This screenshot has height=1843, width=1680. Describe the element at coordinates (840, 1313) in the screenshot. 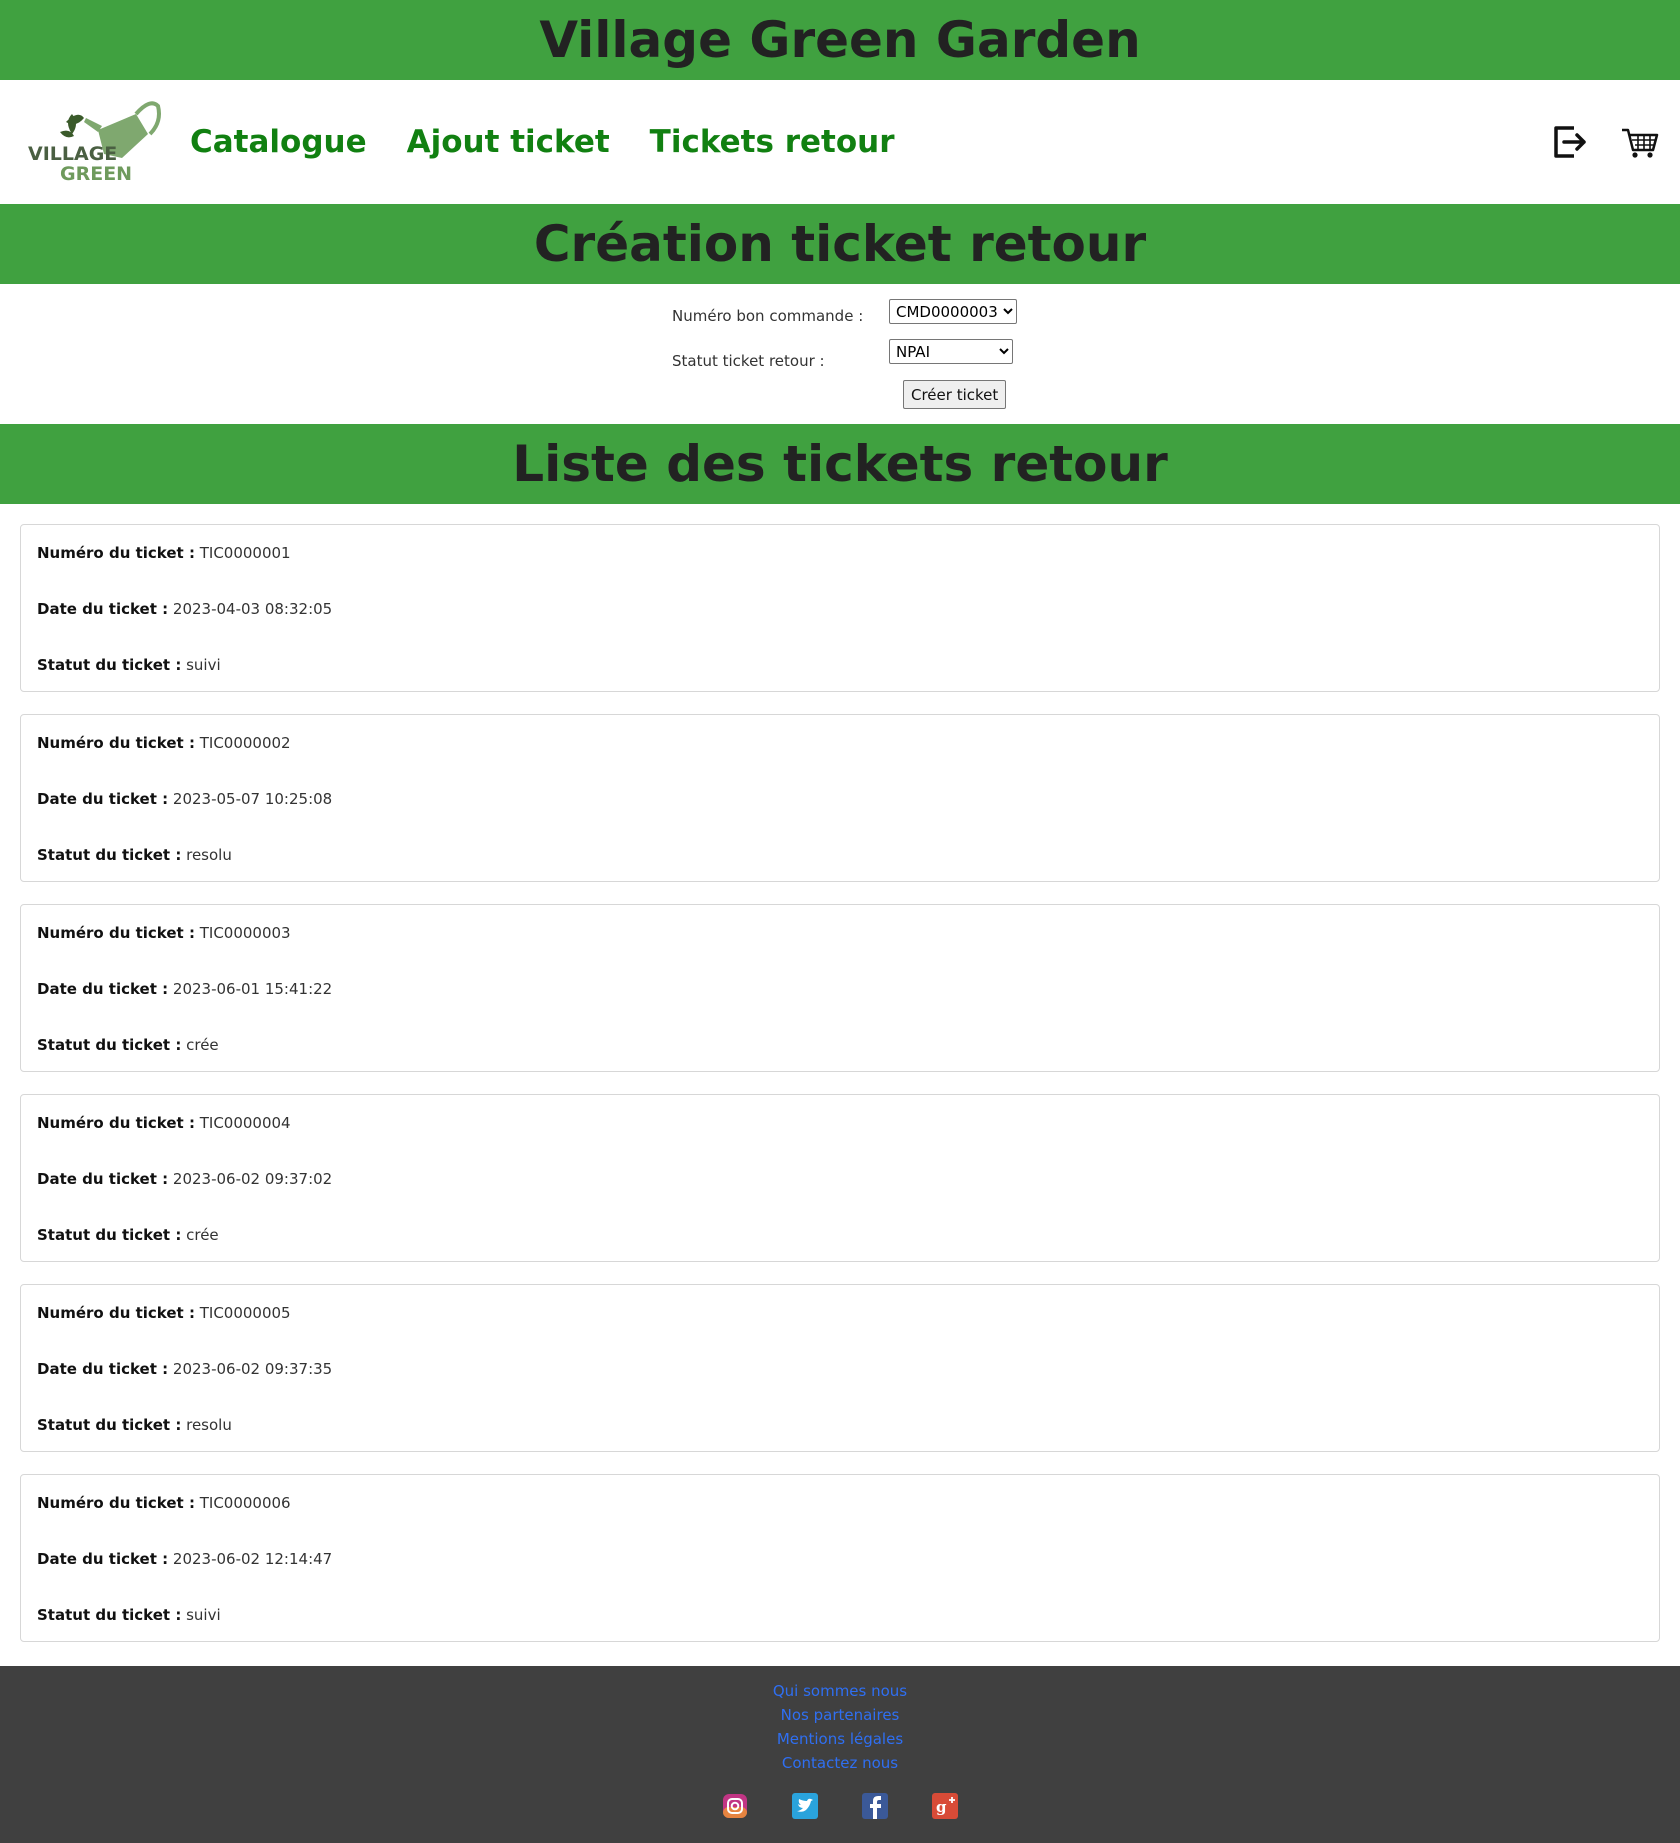

I see `ticket-number-row: Numéro du ticket : TIC0000005` at that location.